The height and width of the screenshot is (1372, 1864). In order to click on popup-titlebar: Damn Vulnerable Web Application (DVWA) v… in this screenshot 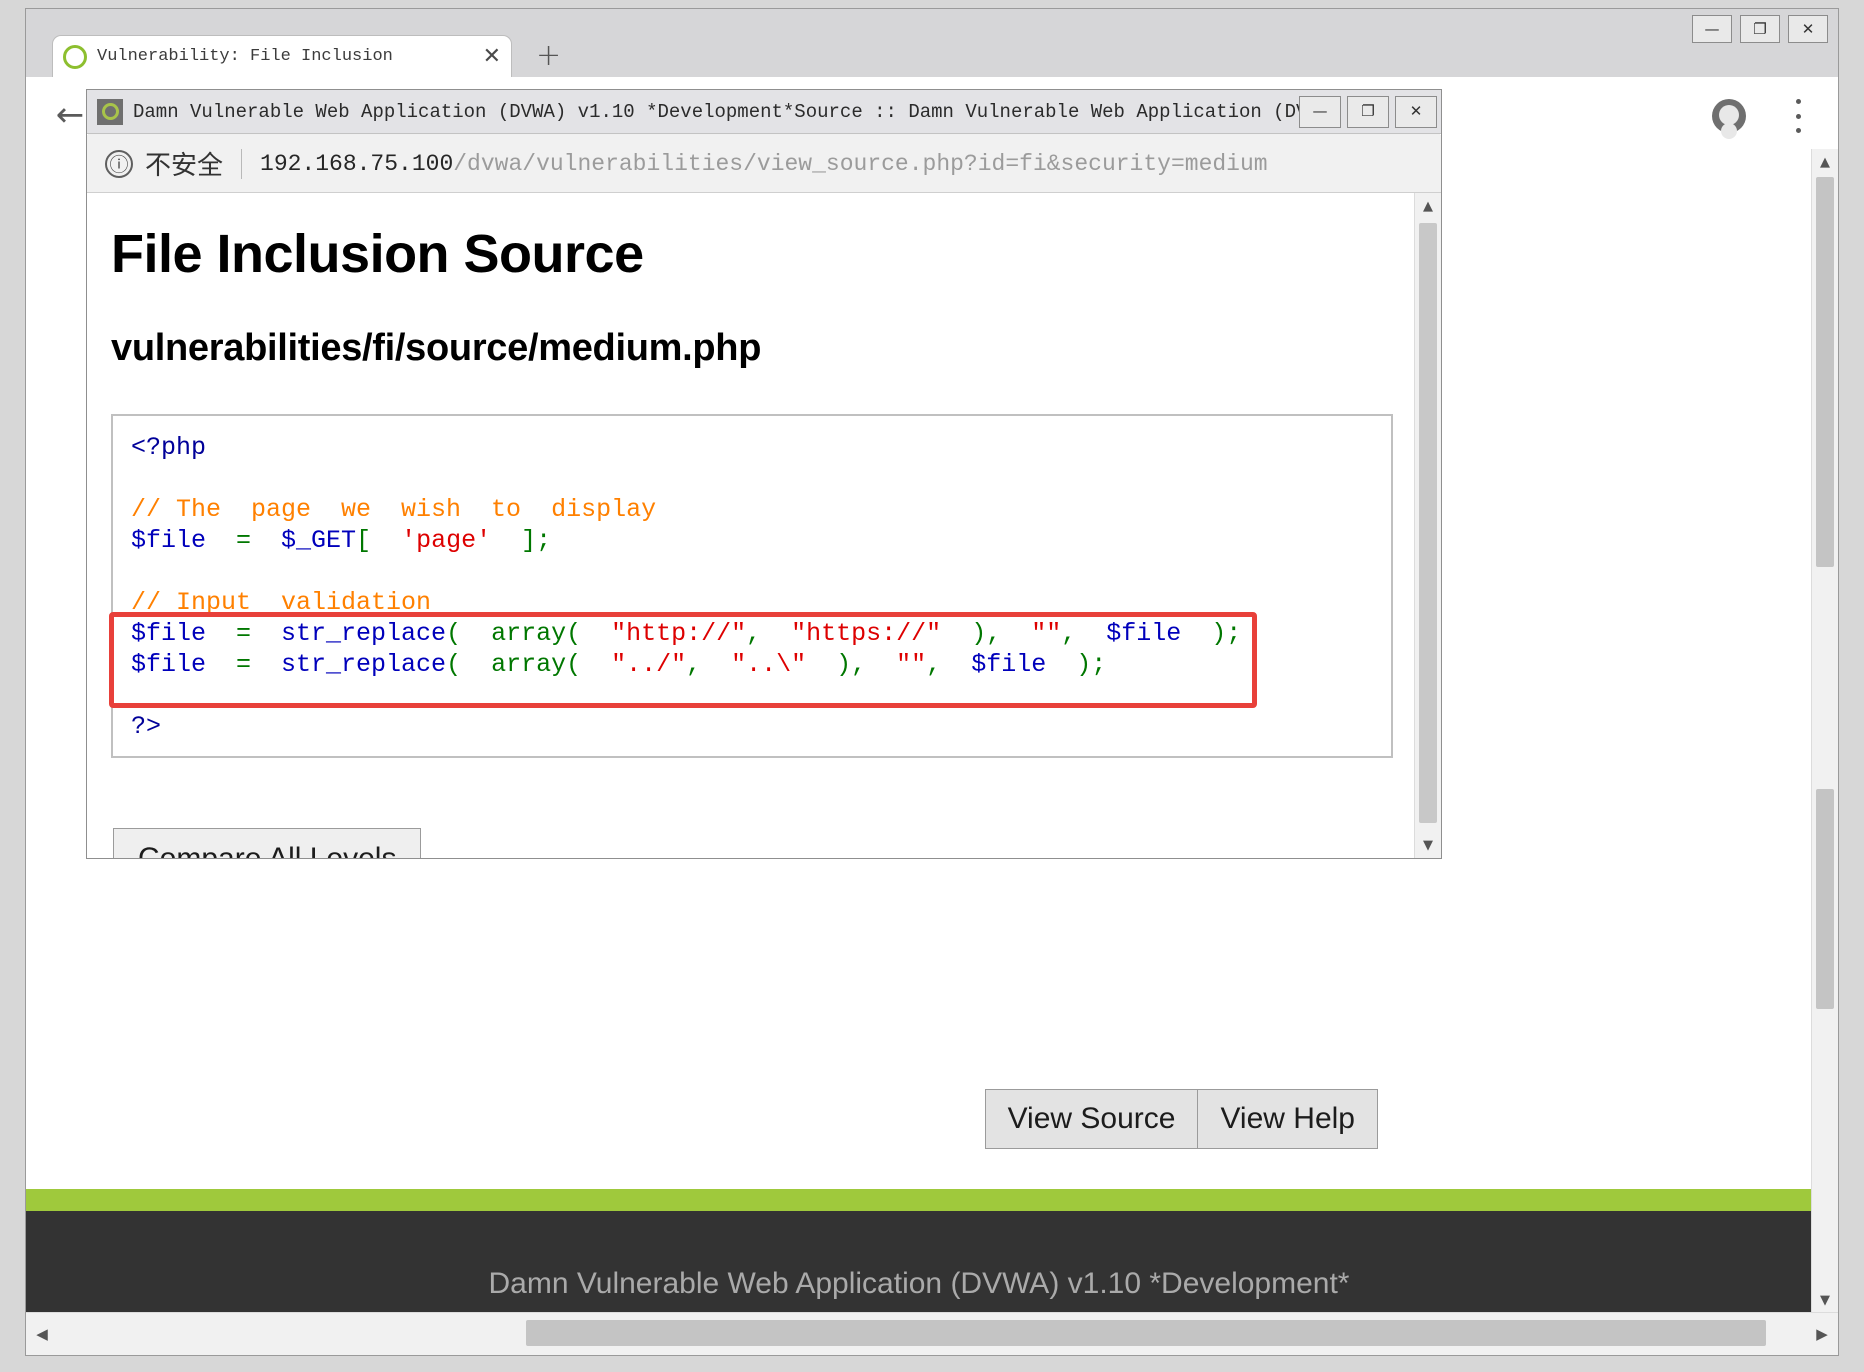, I will do `click(764, 112)`.